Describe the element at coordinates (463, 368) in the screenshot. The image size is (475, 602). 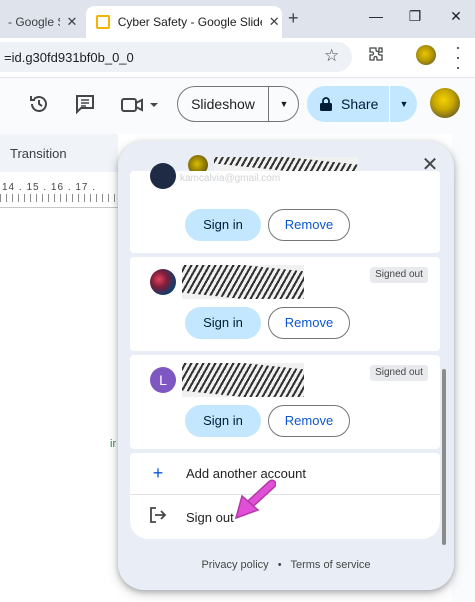
I see `side-panel-strip` at that location.